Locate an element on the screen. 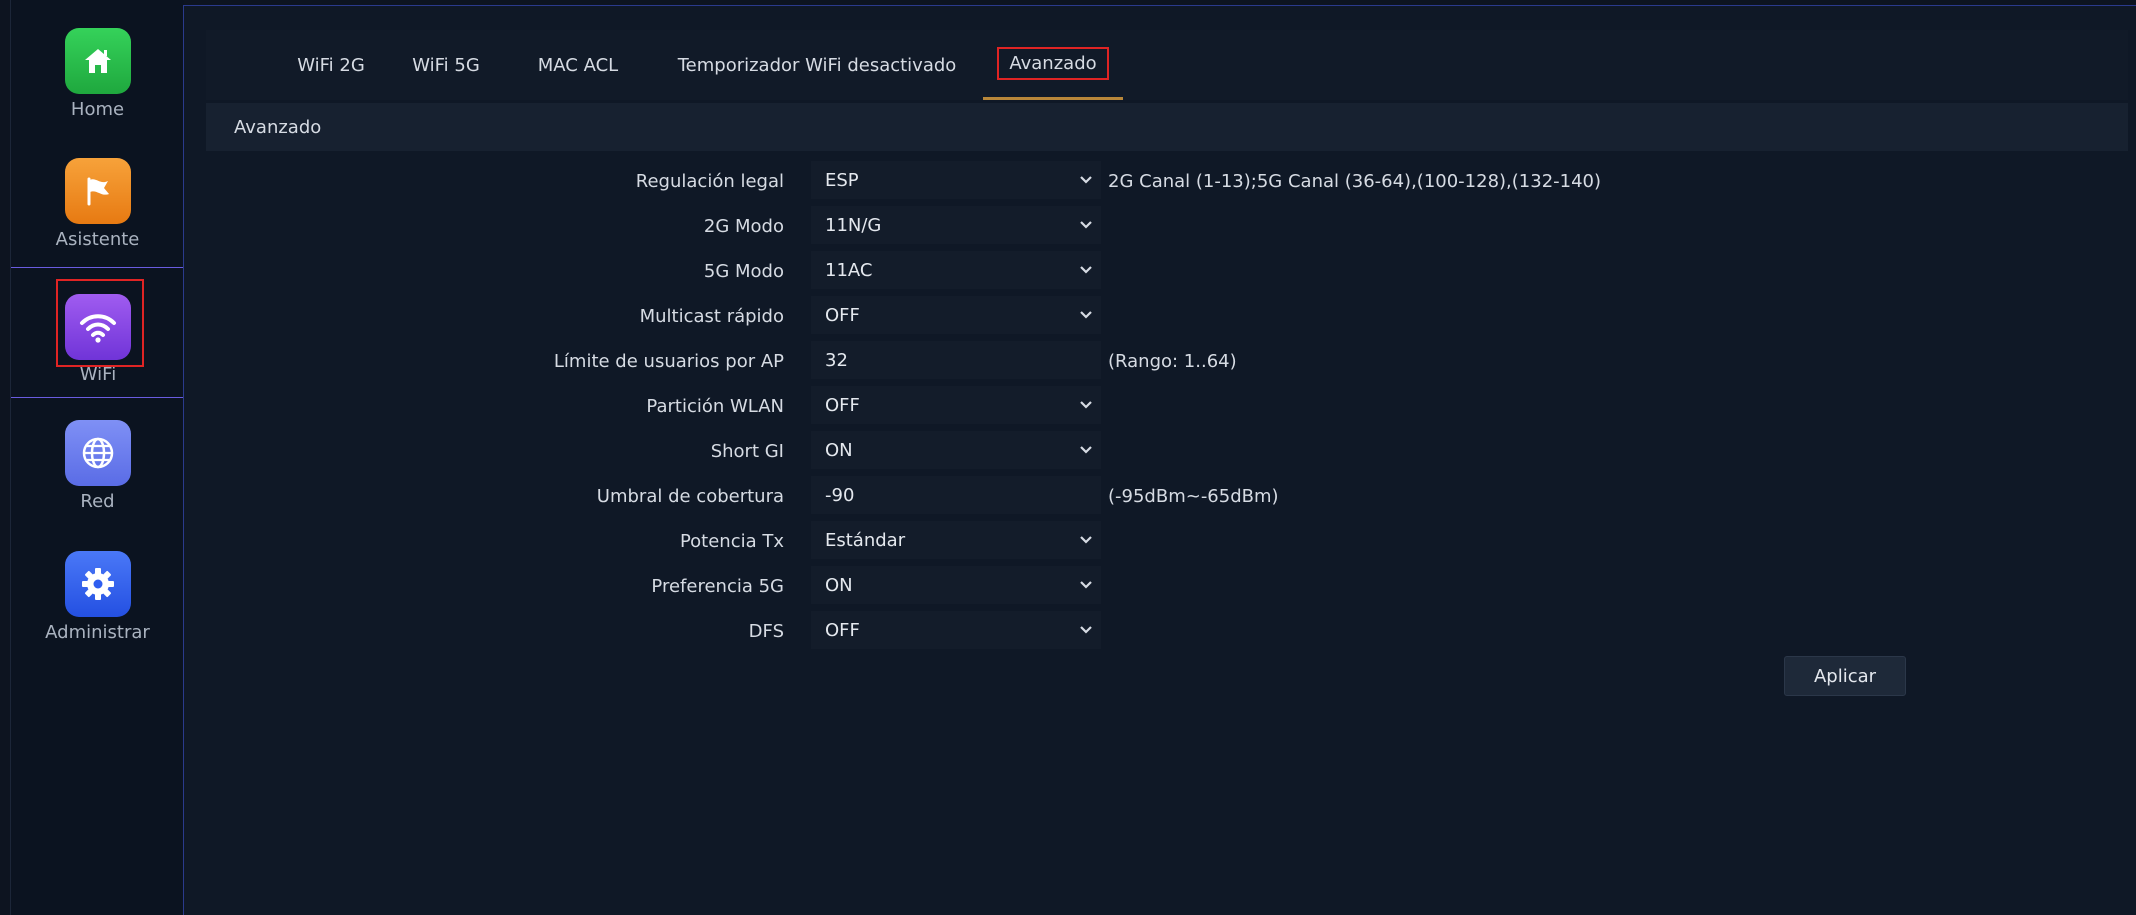  input-value: -90 is located at coordinates (840, 495).